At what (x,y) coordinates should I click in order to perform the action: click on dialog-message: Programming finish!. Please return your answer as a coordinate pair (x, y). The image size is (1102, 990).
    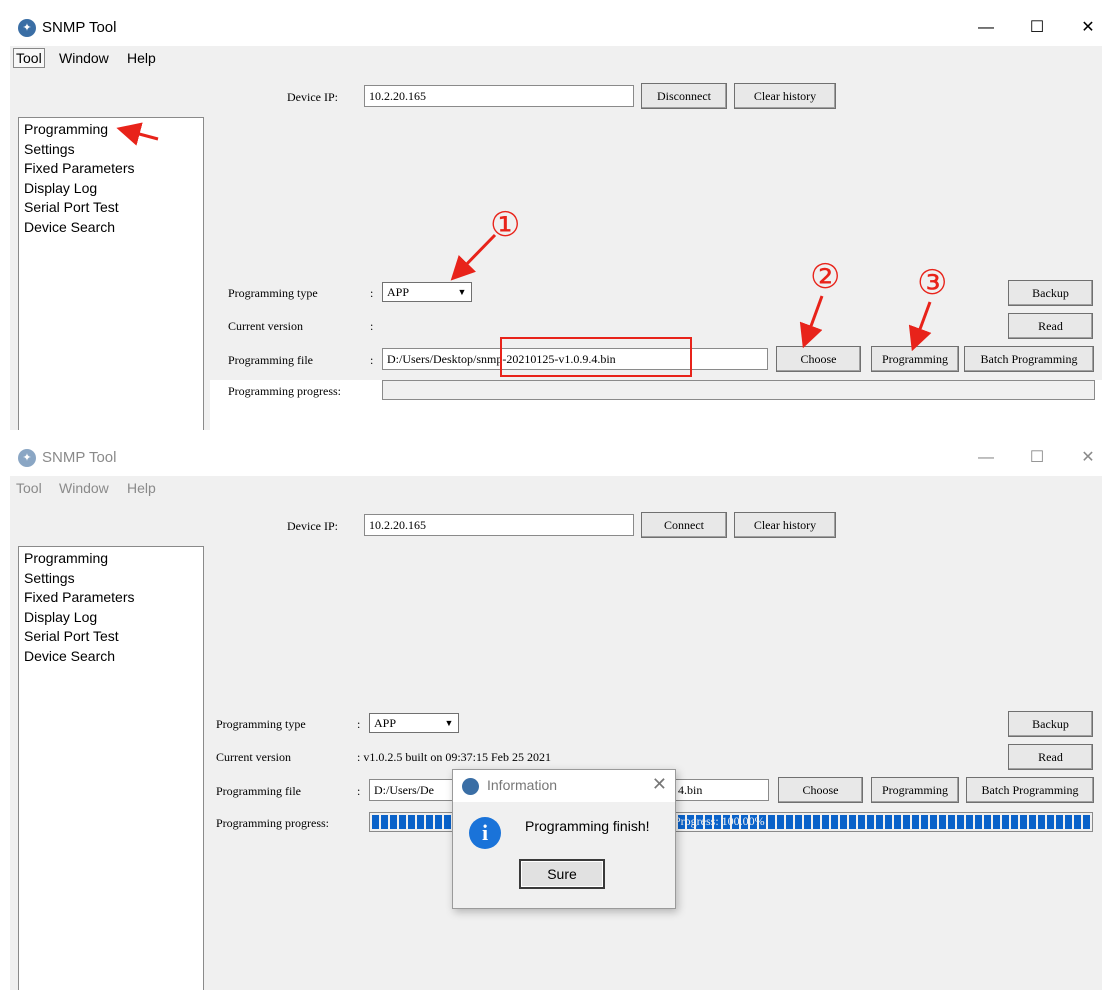
    Looking at the image, I should click on (587, 826).